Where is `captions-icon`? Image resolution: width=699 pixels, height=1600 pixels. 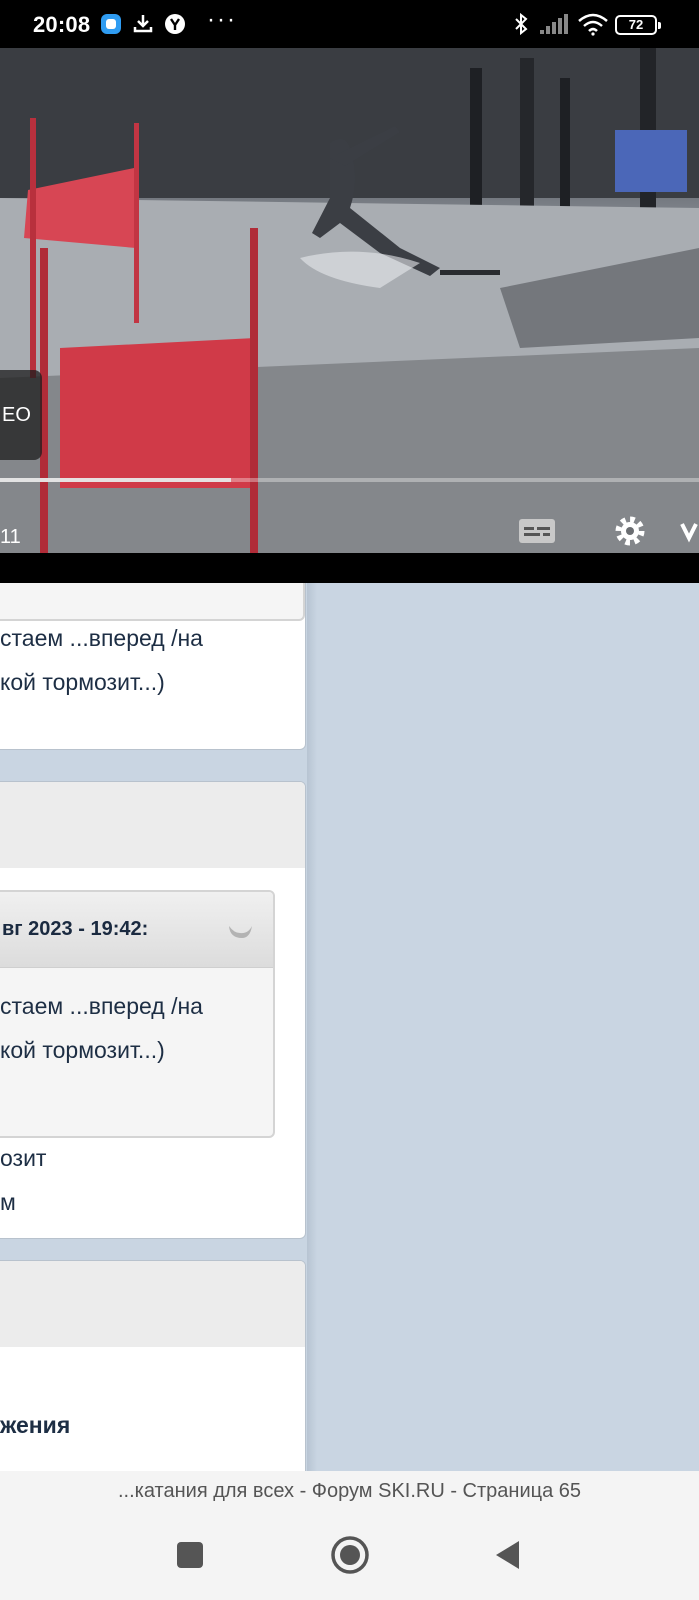
captions-icon is located at coordinates (537, 531).